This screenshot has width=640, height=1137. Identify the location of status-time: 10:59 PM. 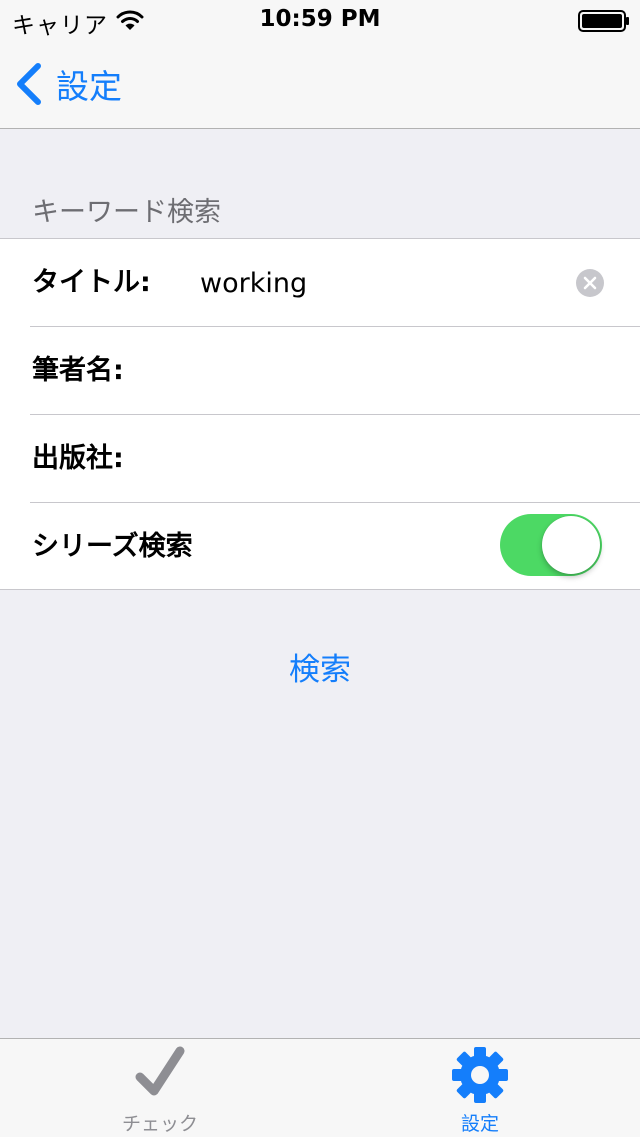
(320, 19).